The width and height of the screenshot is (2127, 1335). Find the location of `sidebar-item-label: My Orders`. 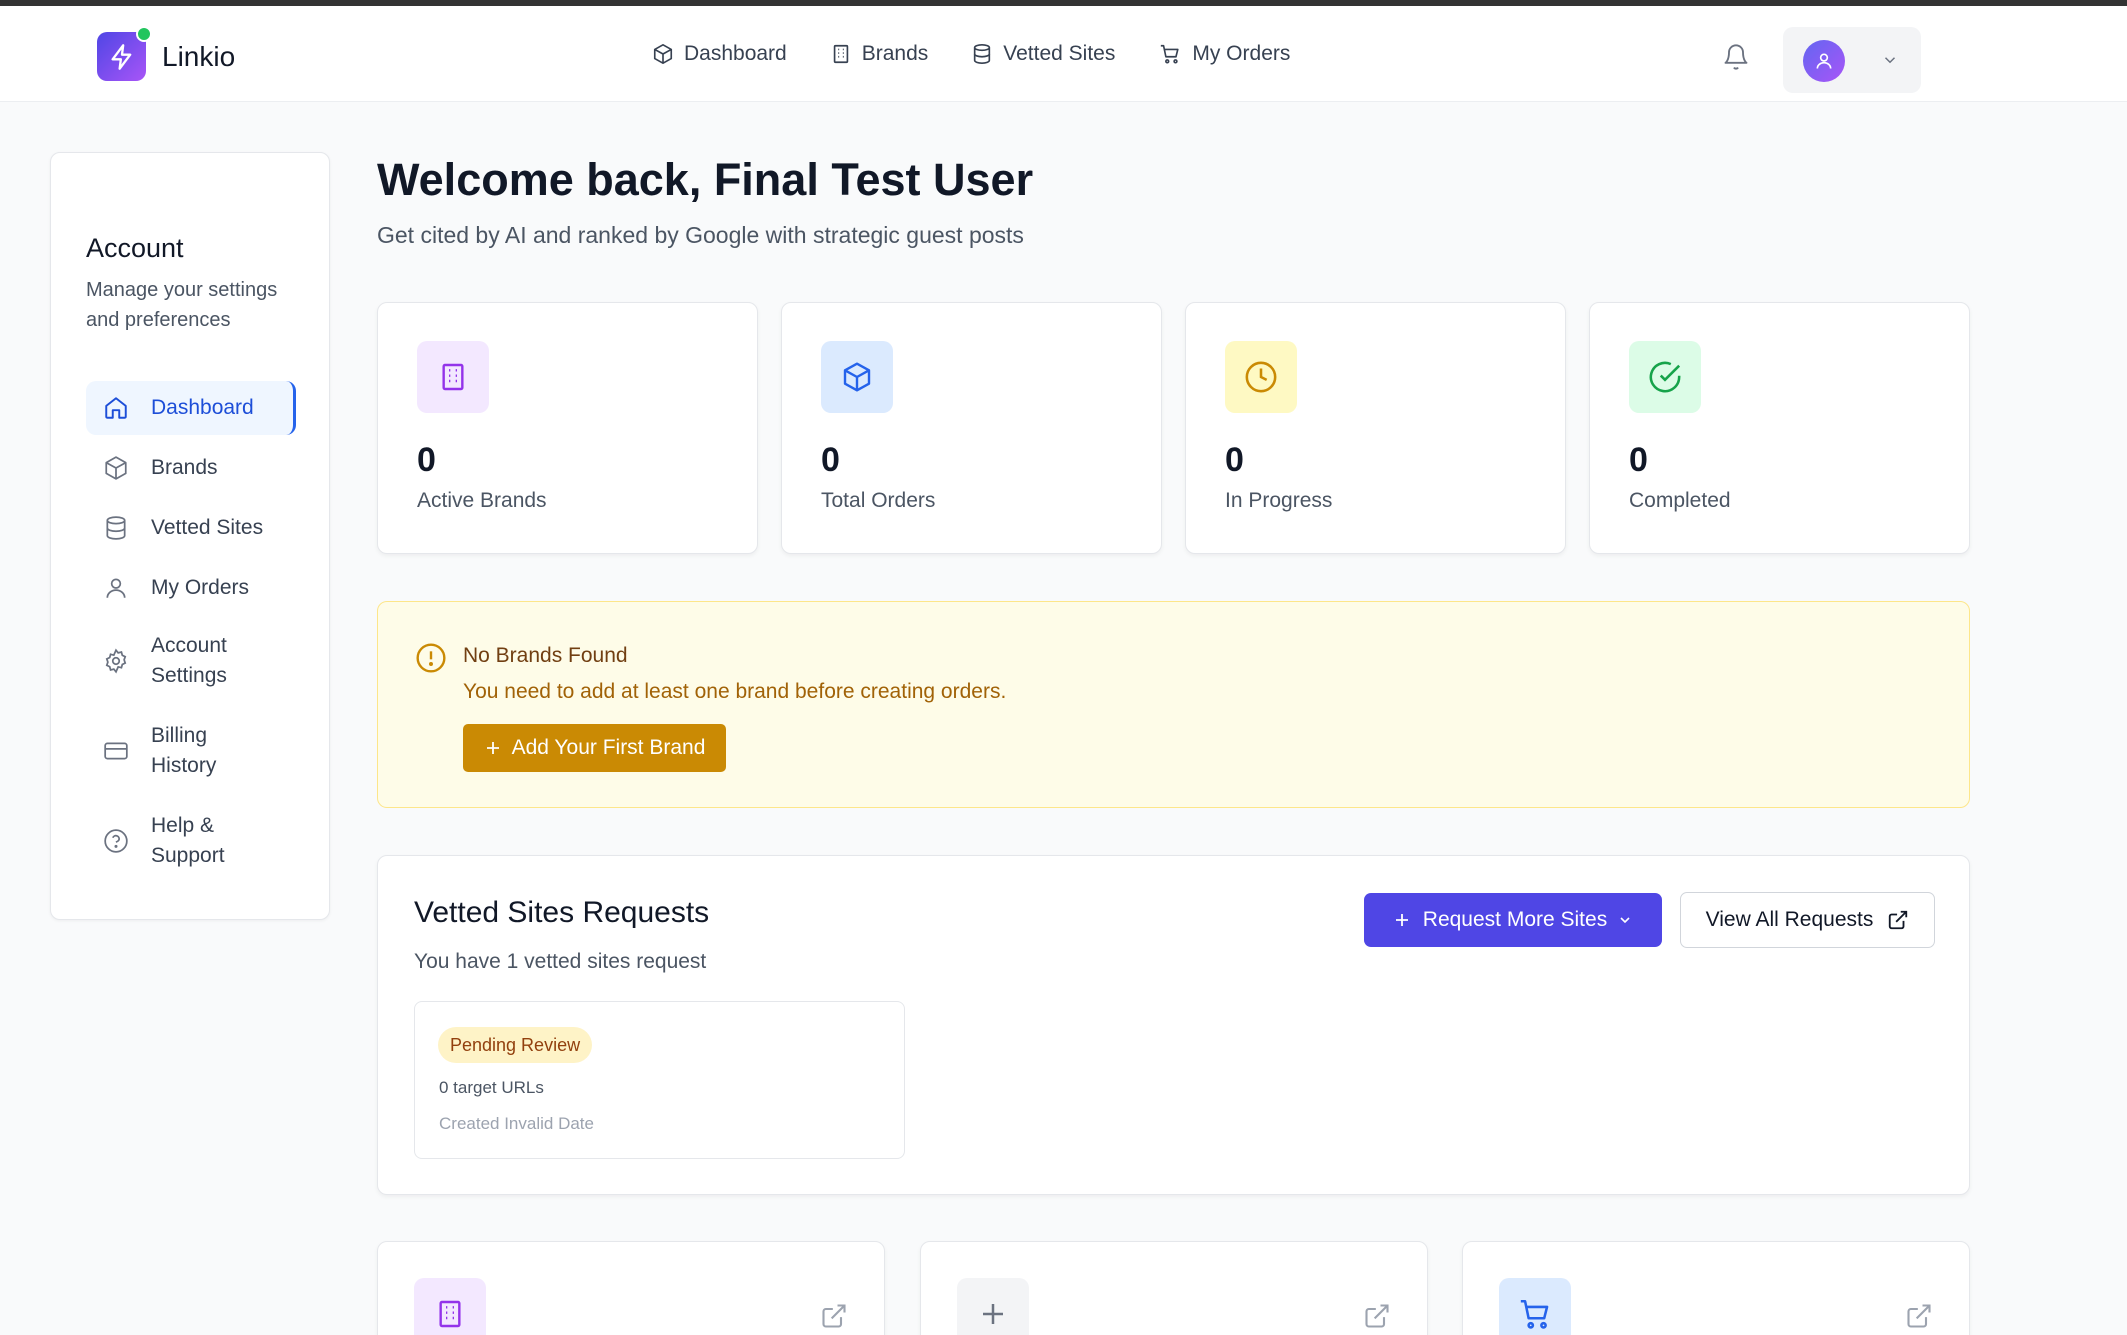

sidebar-item-label: My Orders is located at coordinates (200, 587).